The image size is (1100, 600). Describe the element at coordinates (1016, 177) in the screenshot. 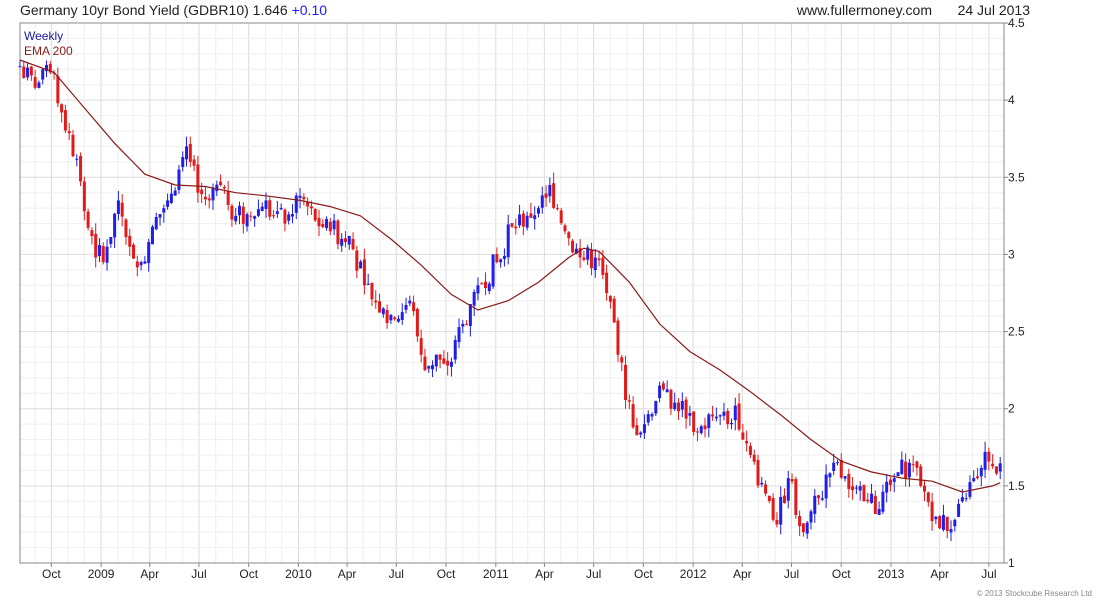

I see `y-tick-label: 3.5` at that location.